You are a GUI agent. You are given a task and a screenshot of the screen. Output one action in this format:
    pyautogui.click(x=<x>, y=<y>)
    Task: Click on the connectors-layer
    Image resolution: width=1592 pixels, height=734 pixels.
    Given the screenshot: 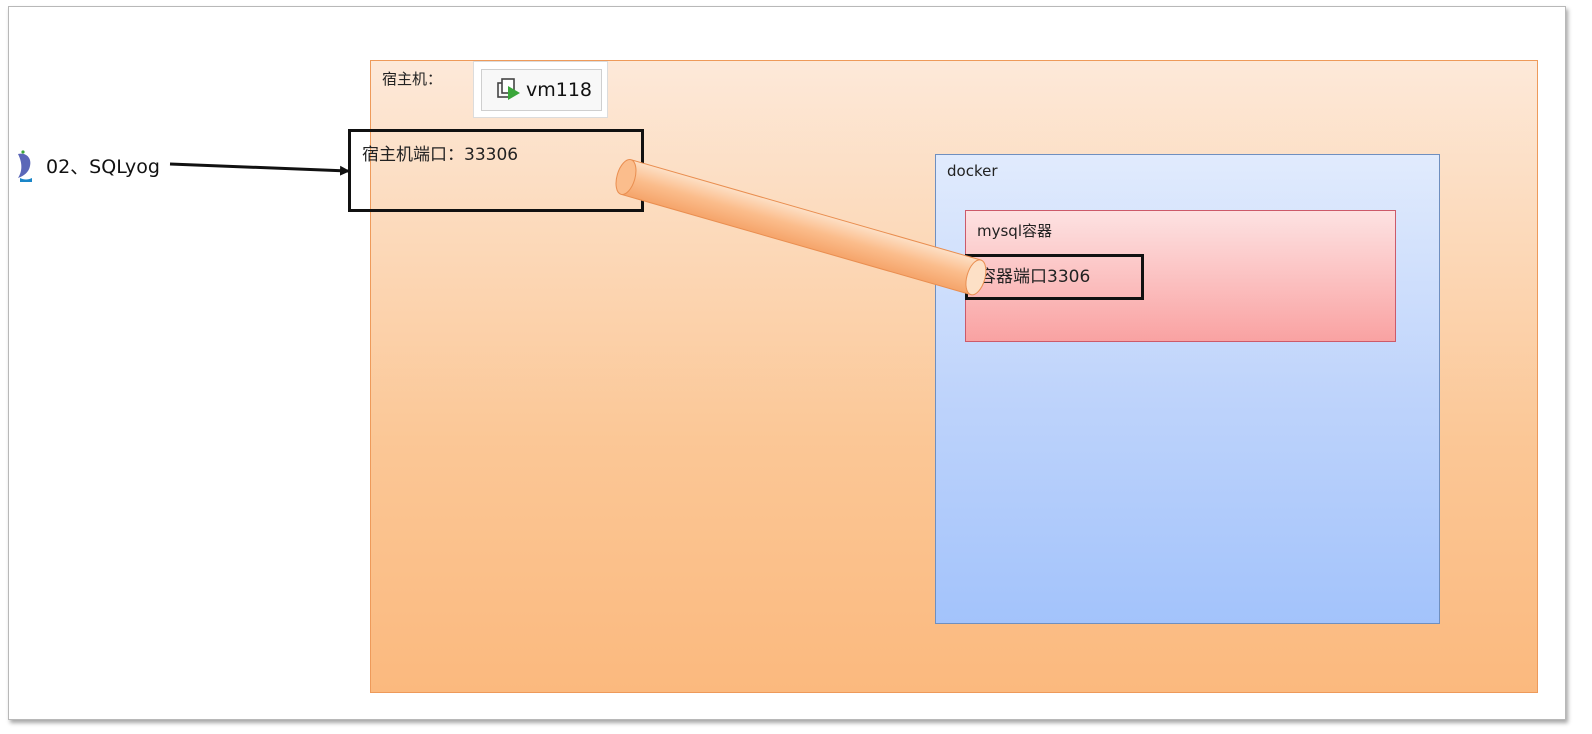 What is the action you would take?
    pyautogui.click(x=578, y=227)
    